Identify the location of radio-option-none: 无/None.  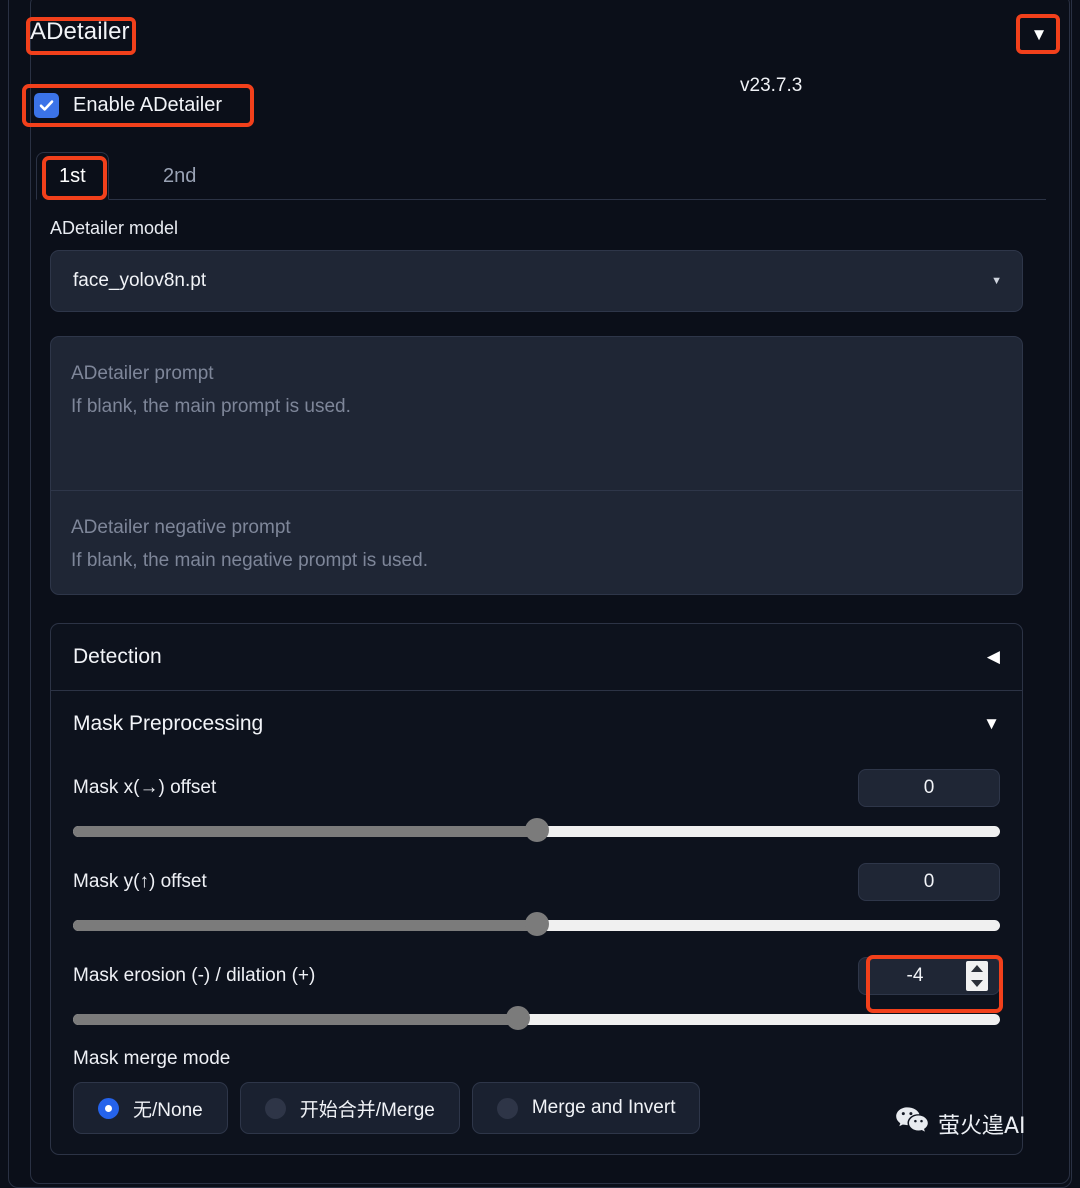
(150, 1108).